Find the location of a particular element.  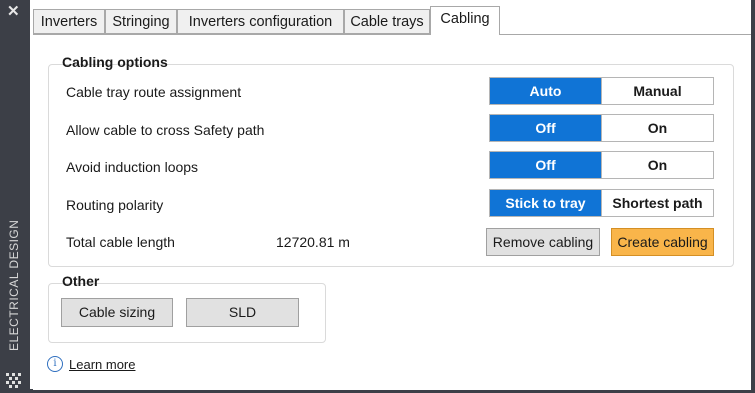

tab-cabling: Cabling is located at coordinates (465, 20).